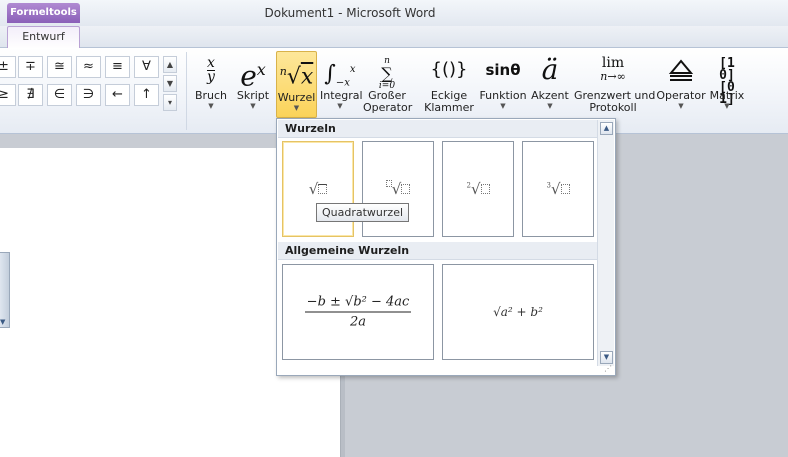  What do you see at coordinates (358, 312) in the screenshot?
I see `tile-quadratic-formula: −b ± √b² − 4ac 2a` at bounding box center [358, 312].